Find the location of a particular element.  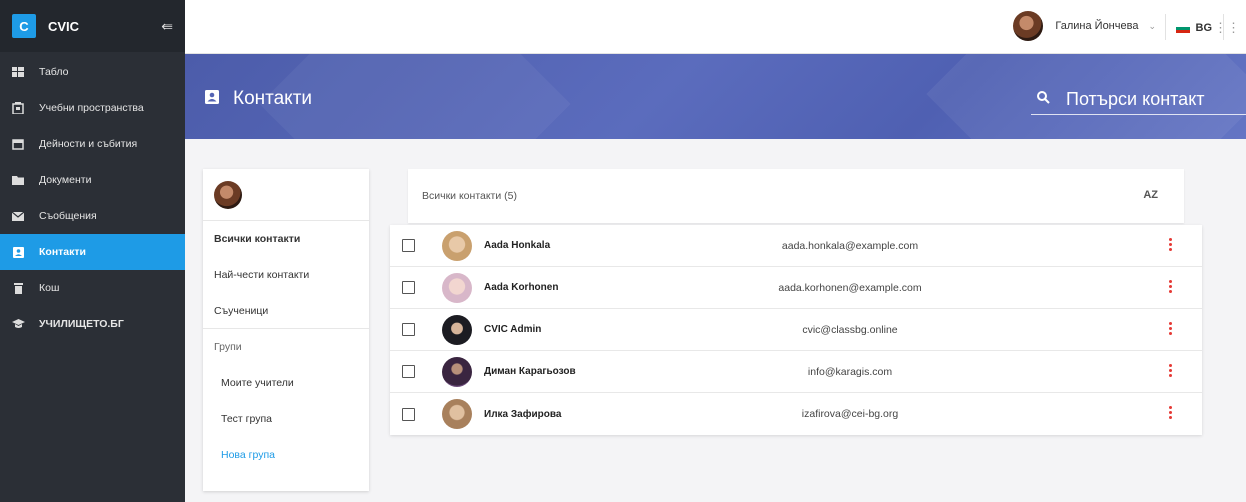

page-title-text: Контакти is located at coordinates (273, 98).